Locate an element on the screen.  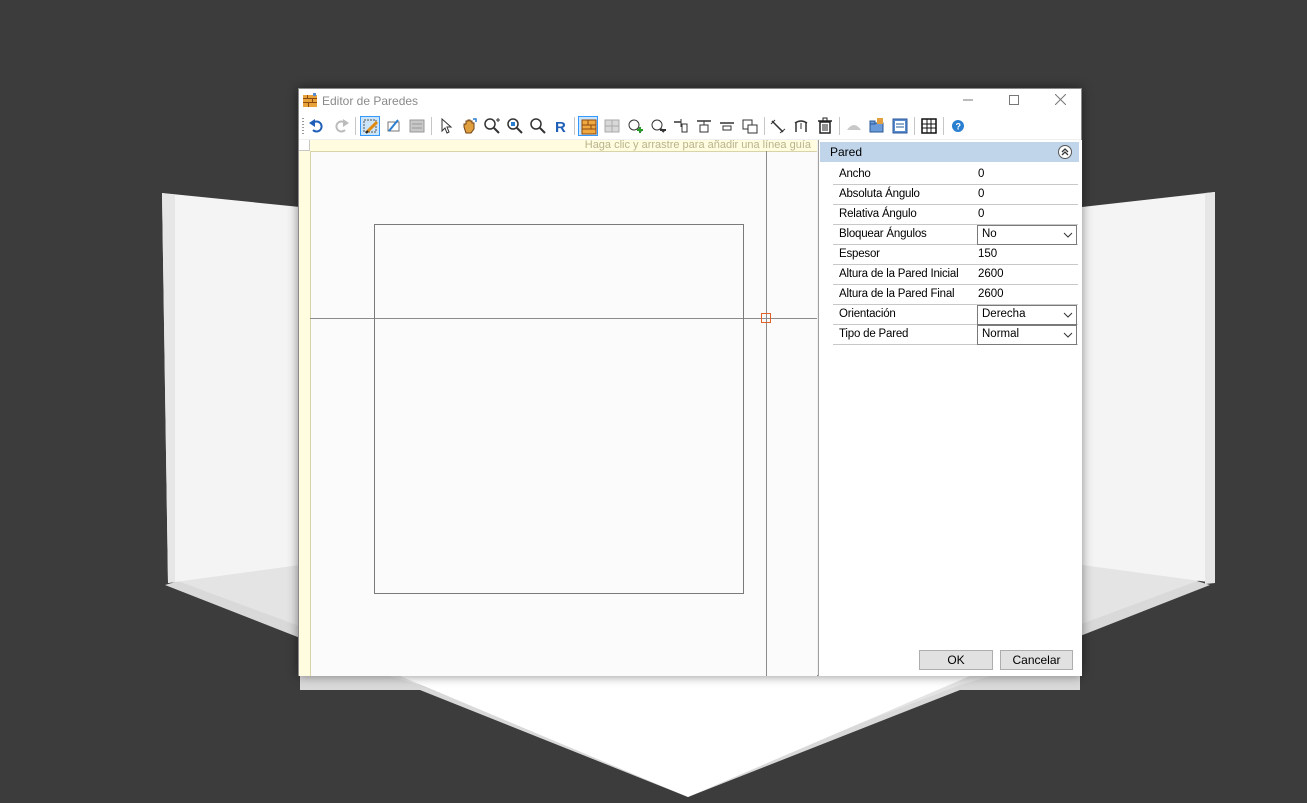
dropdown-value: No is located at coordinates (989, 234).